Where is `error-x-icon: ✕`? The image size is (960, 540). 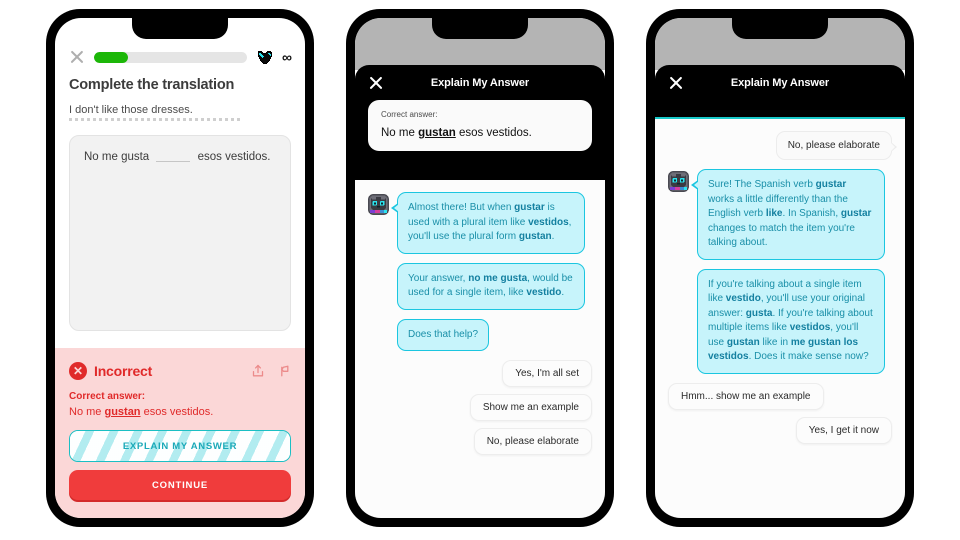
error-x-icon: ✕ is located at coordinates (78, 371).